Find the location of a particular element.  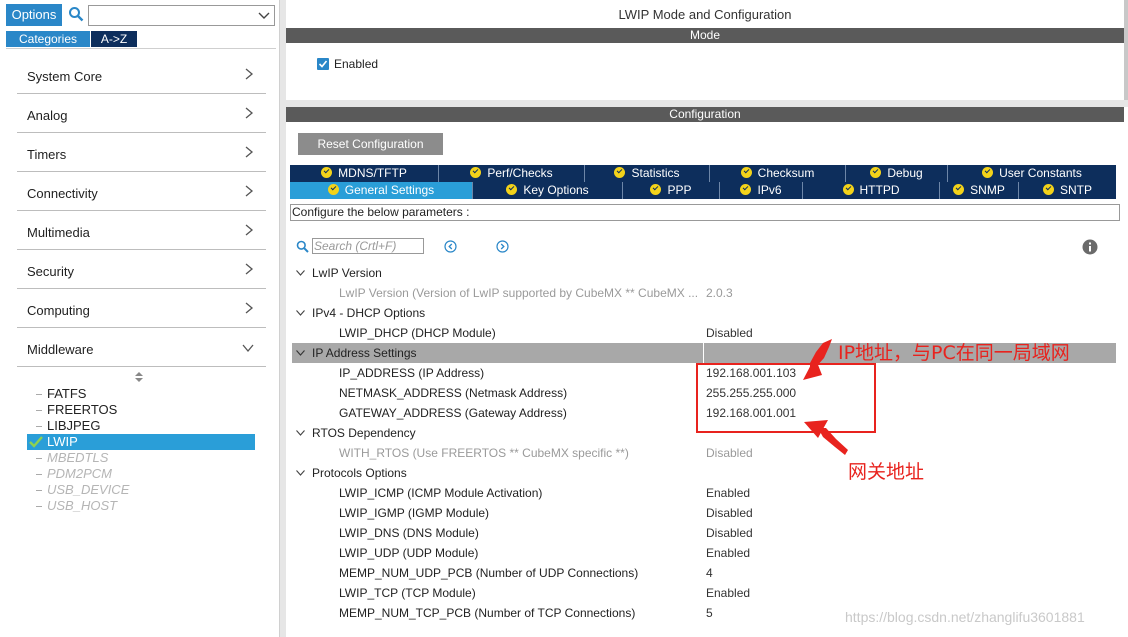

param-lwip-dns: LWIP_DNS (DNS Module) Disabled is located at coordinates (704, 533).